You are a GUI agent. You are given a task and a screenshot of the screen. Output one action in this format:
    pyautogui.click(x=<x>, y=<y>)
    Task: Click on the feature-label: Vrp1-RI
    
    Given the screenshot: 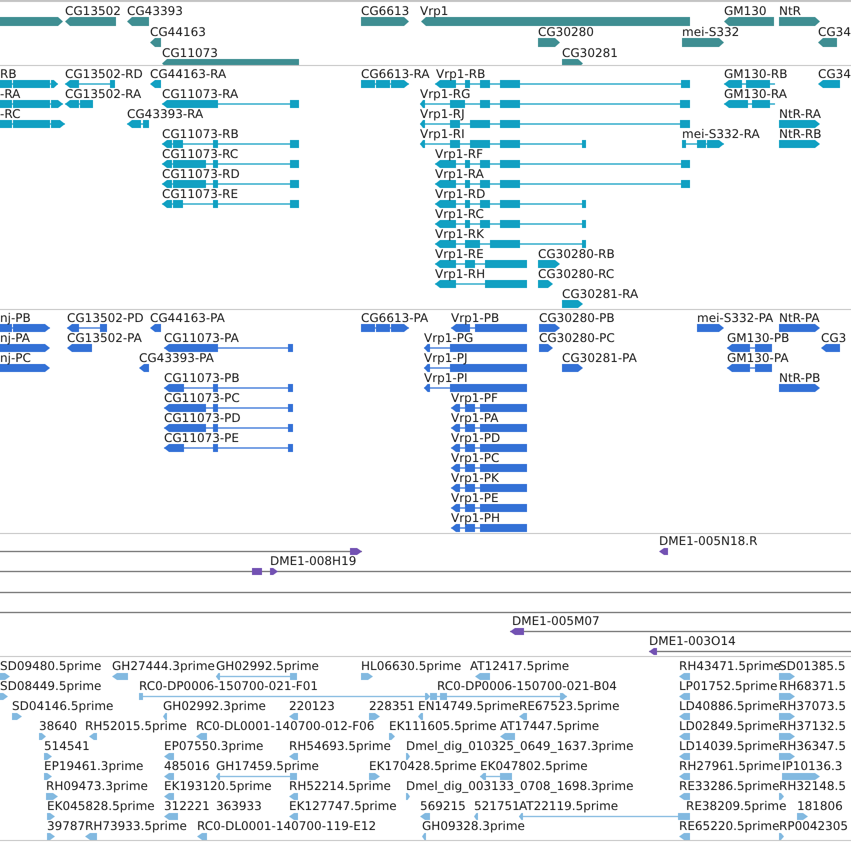 What is the action you would take?
    pyautogui.click(x=442, y=134)
    